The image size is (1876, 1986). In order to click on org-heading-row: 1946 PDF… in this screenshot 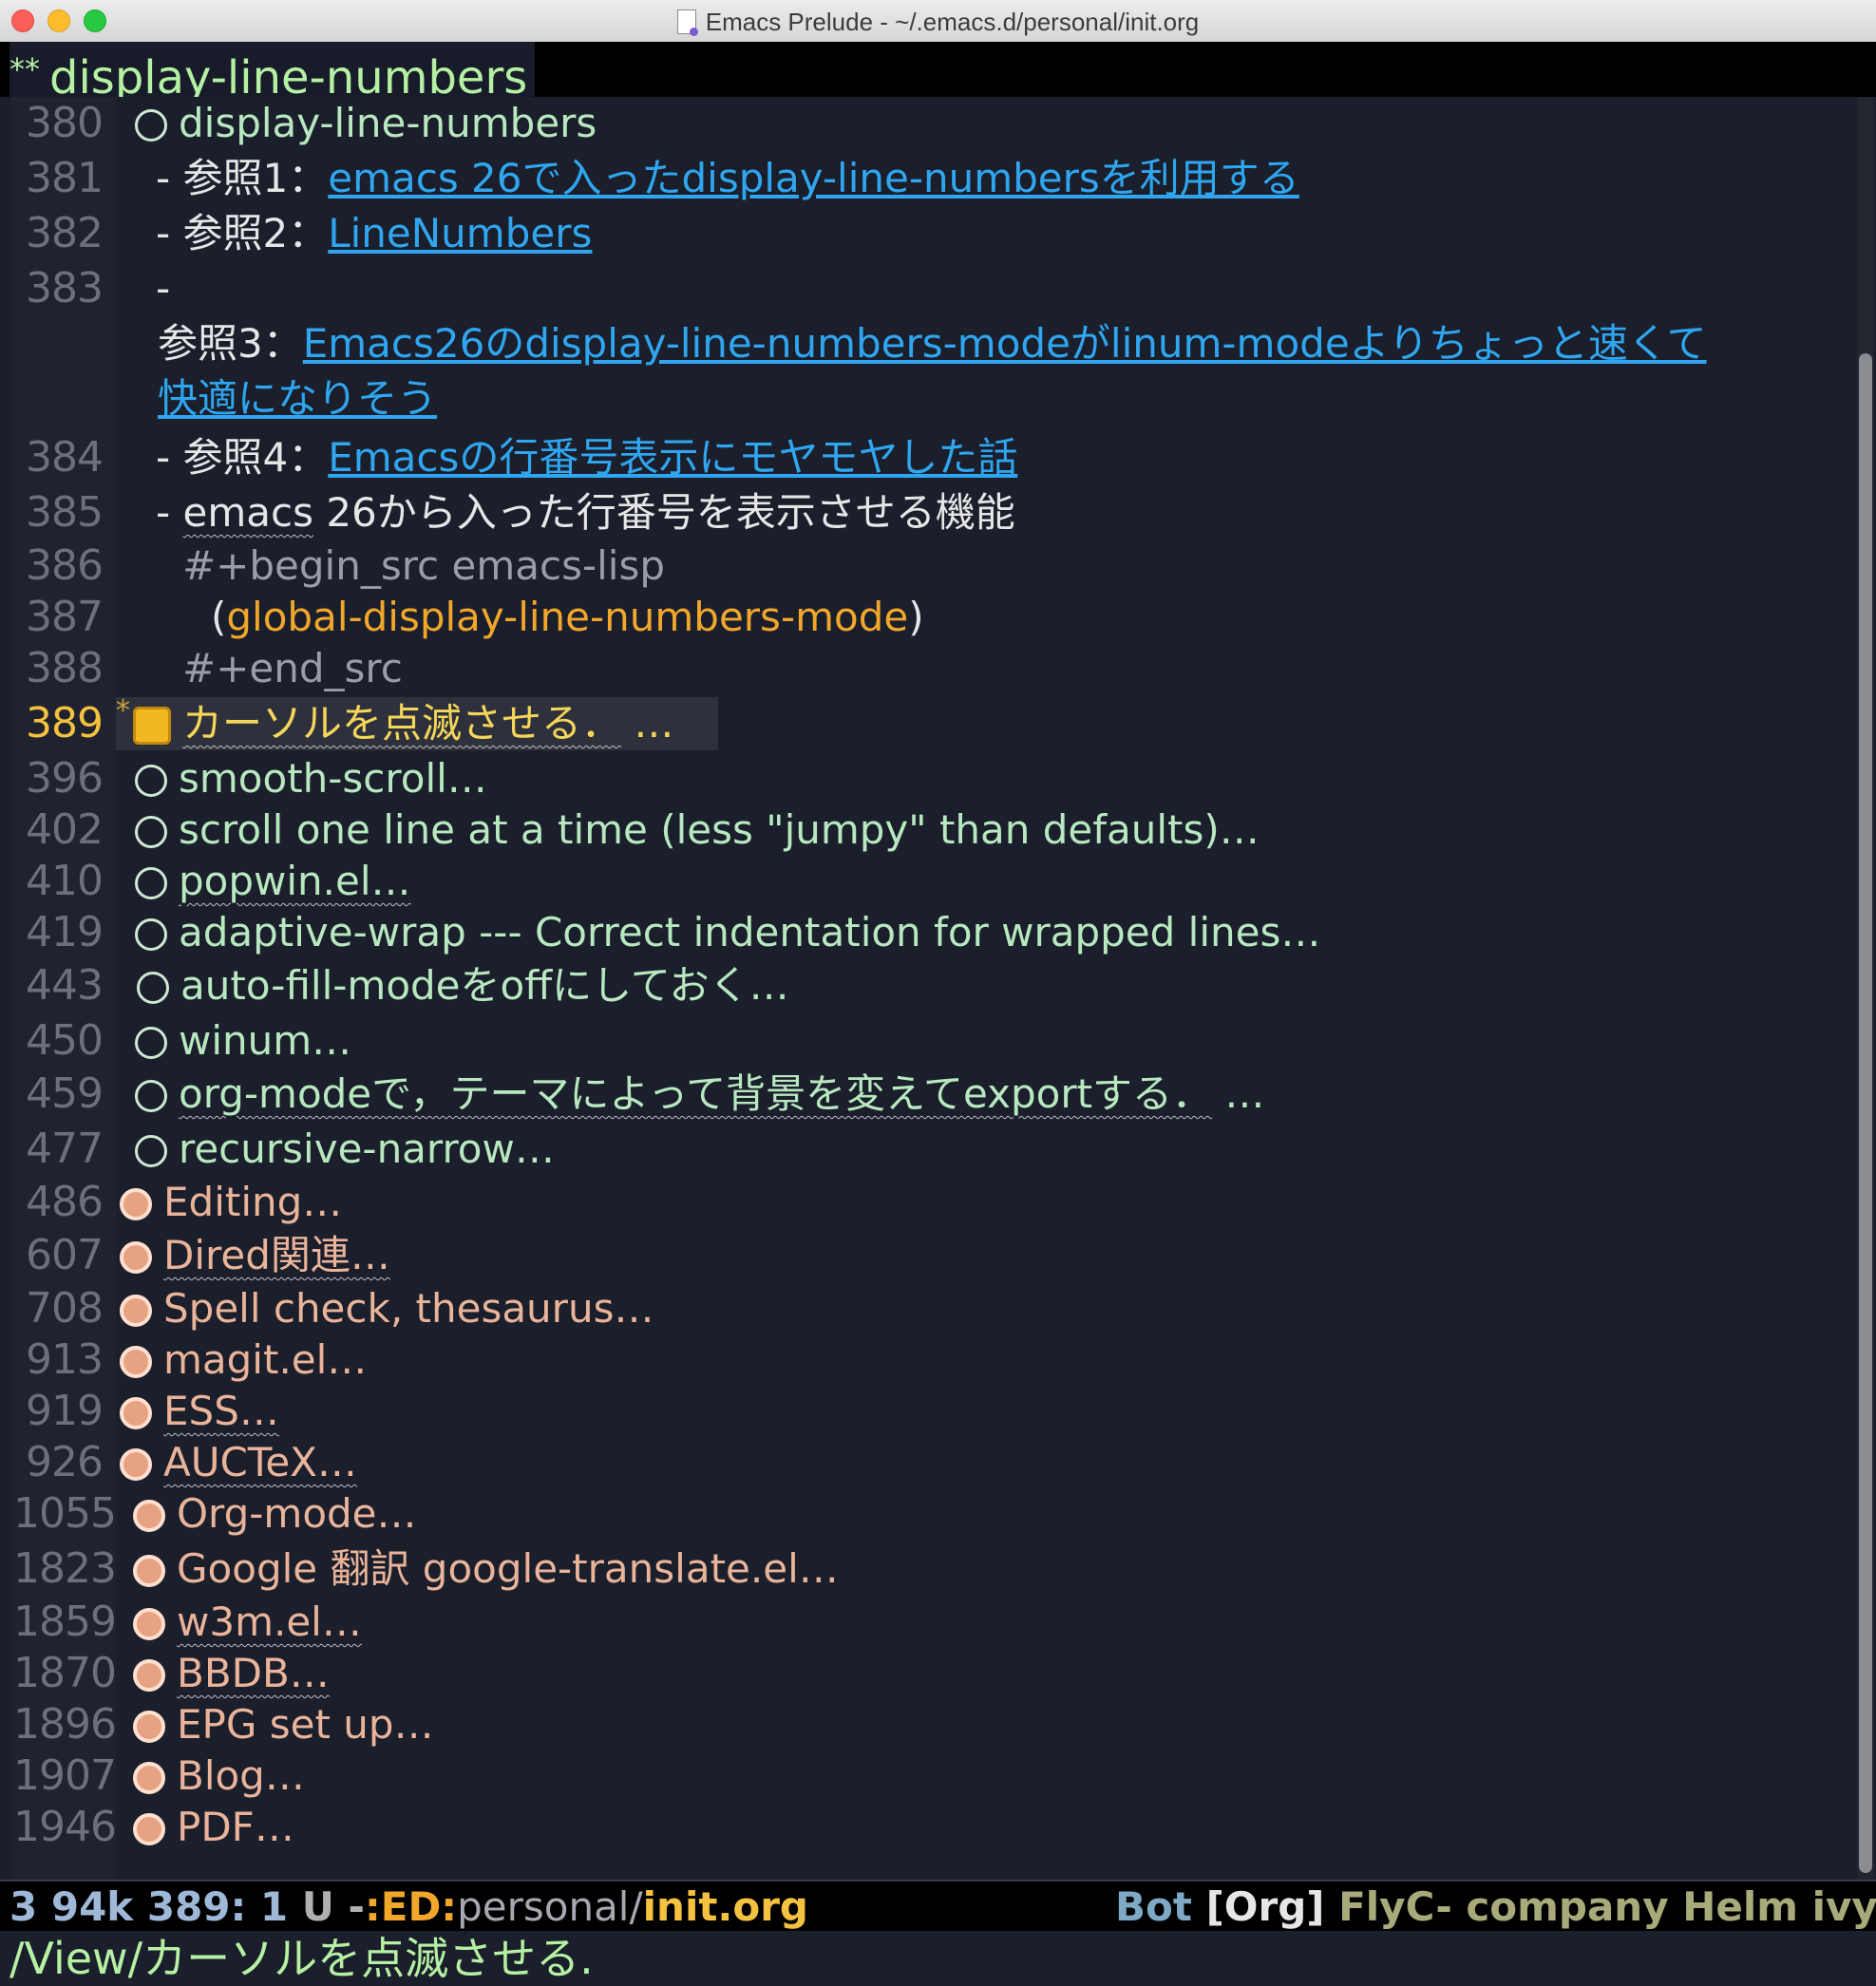, I will do `click(931, 1827)`.